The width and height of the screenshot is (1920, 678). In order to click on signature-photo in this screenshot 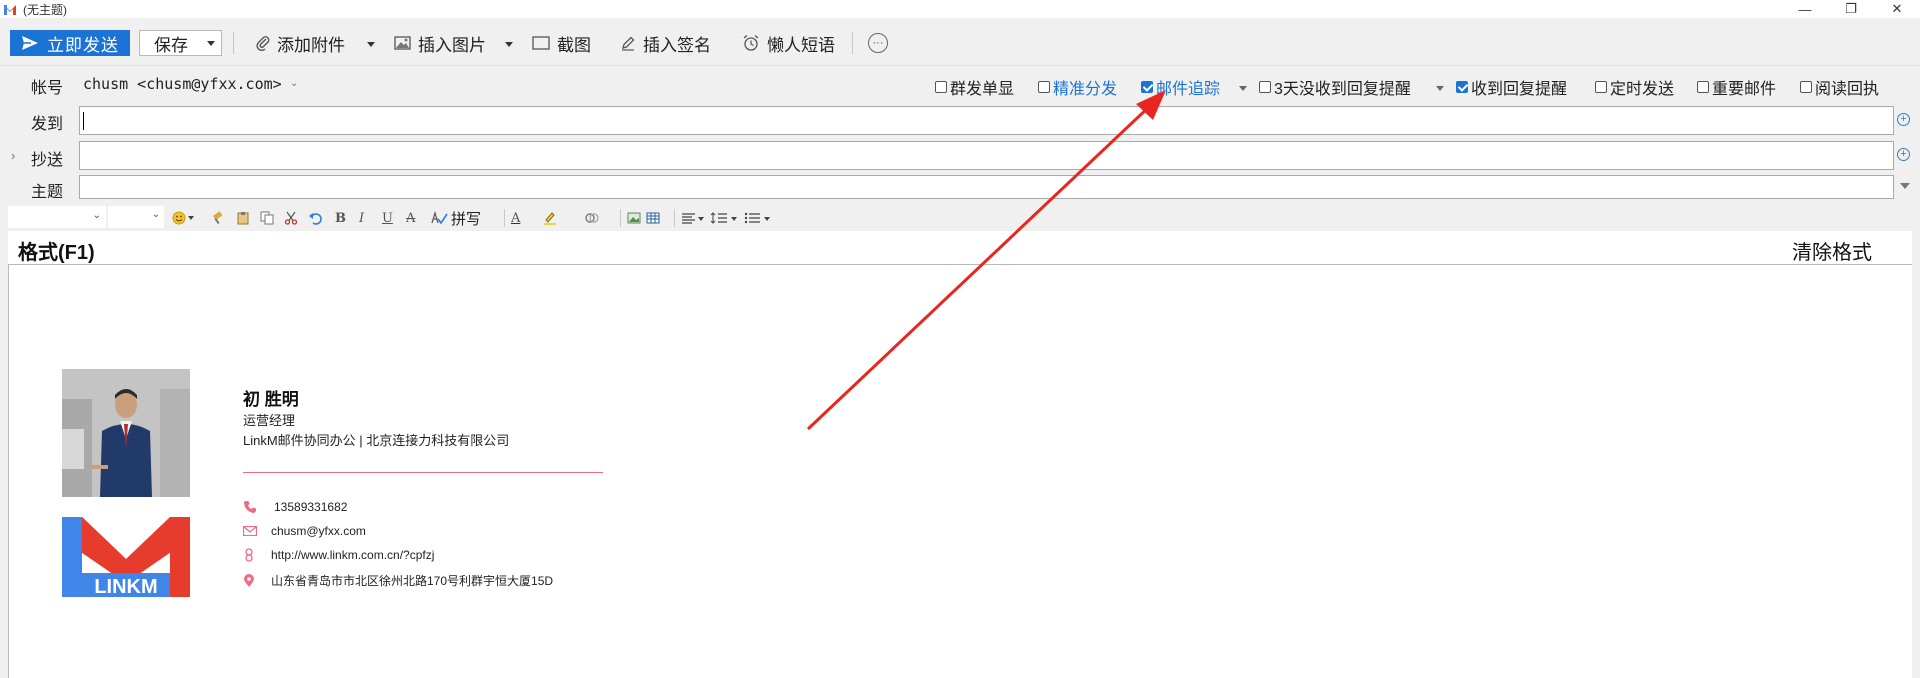, I will do `click(126, 433)`.